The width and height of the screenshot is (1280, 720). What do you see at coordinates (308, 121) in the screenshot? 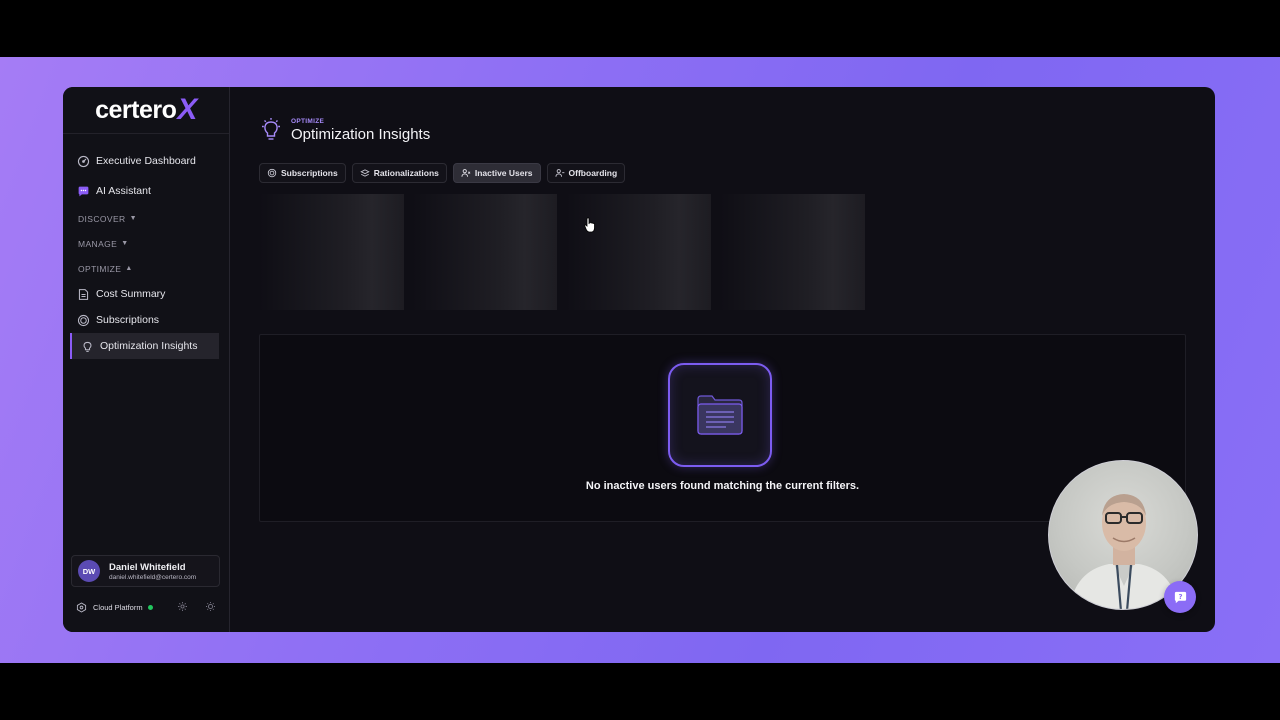
I see `page-eyebrow: OPTIMIZE` at bounding box center [308, 121].